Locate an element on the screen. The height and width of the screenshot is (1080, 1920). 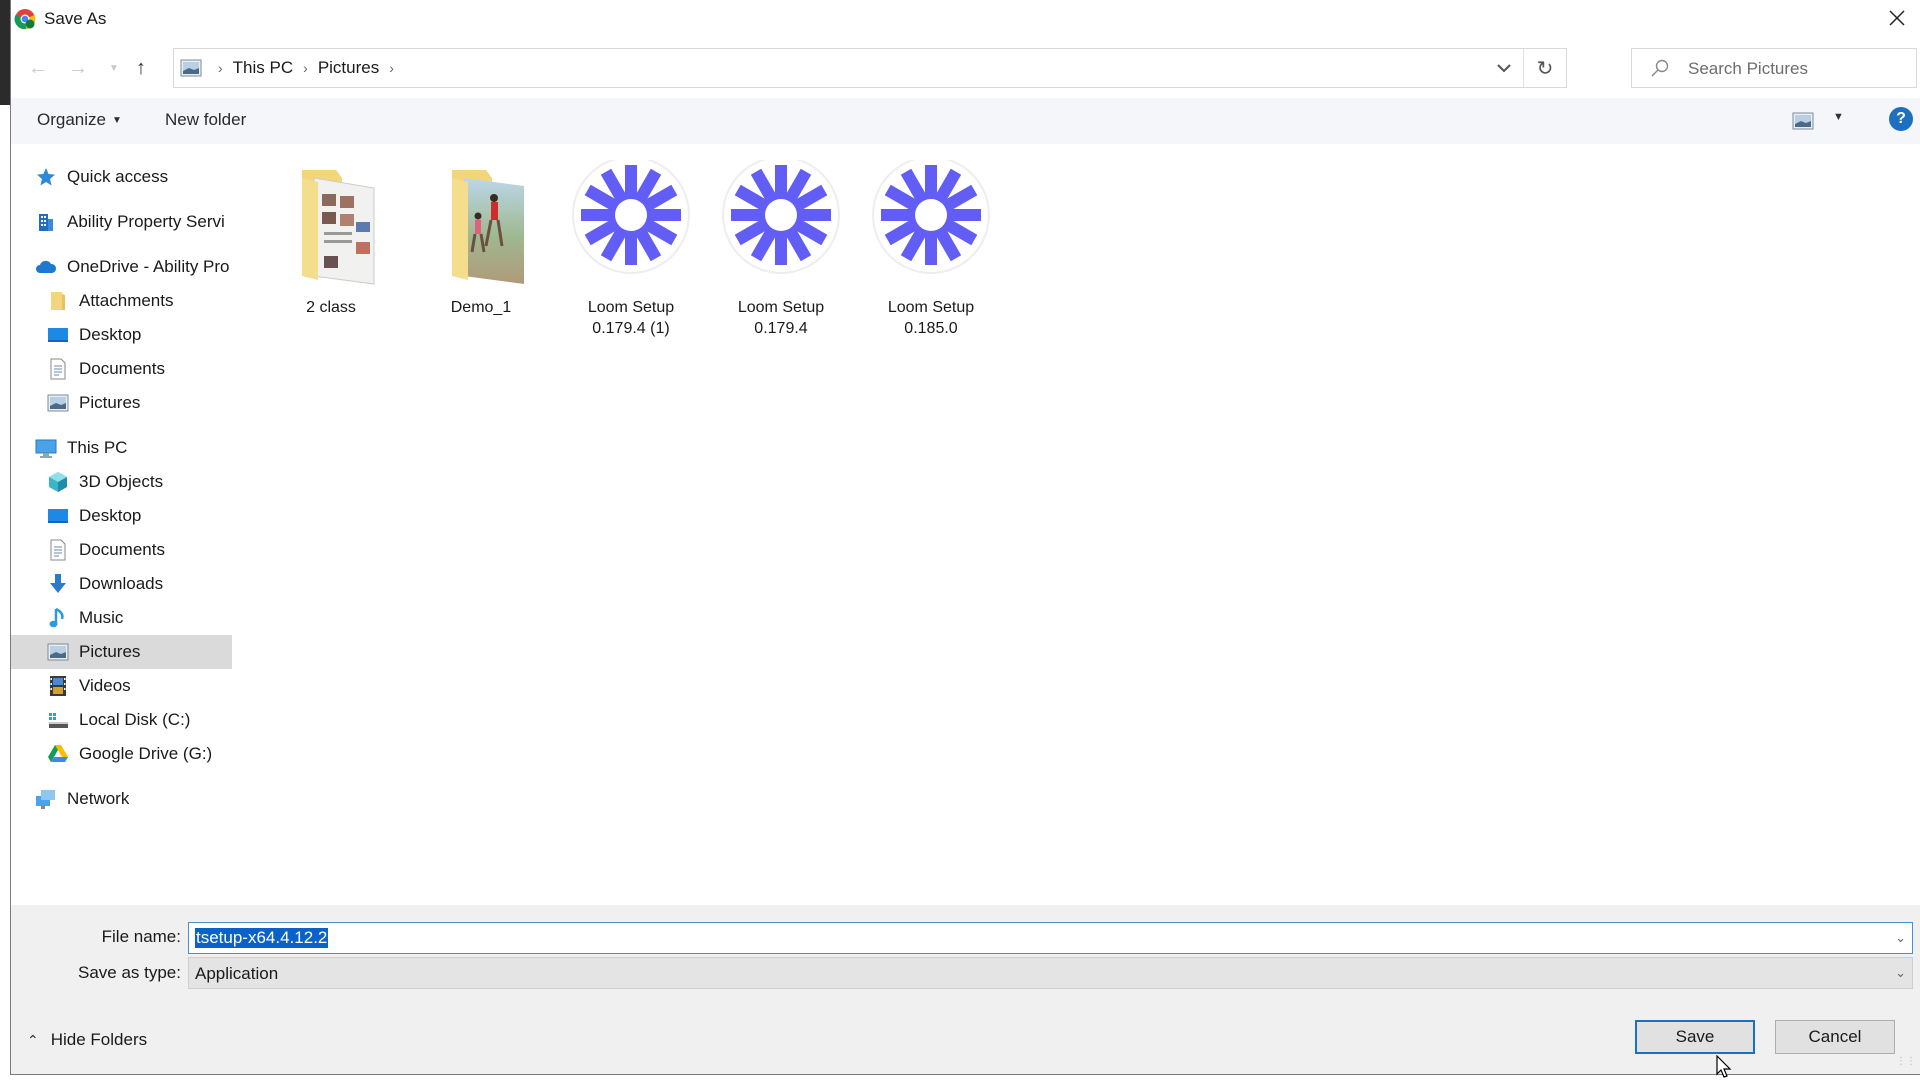
window-title: Save As is located at coordinates (75, 18).